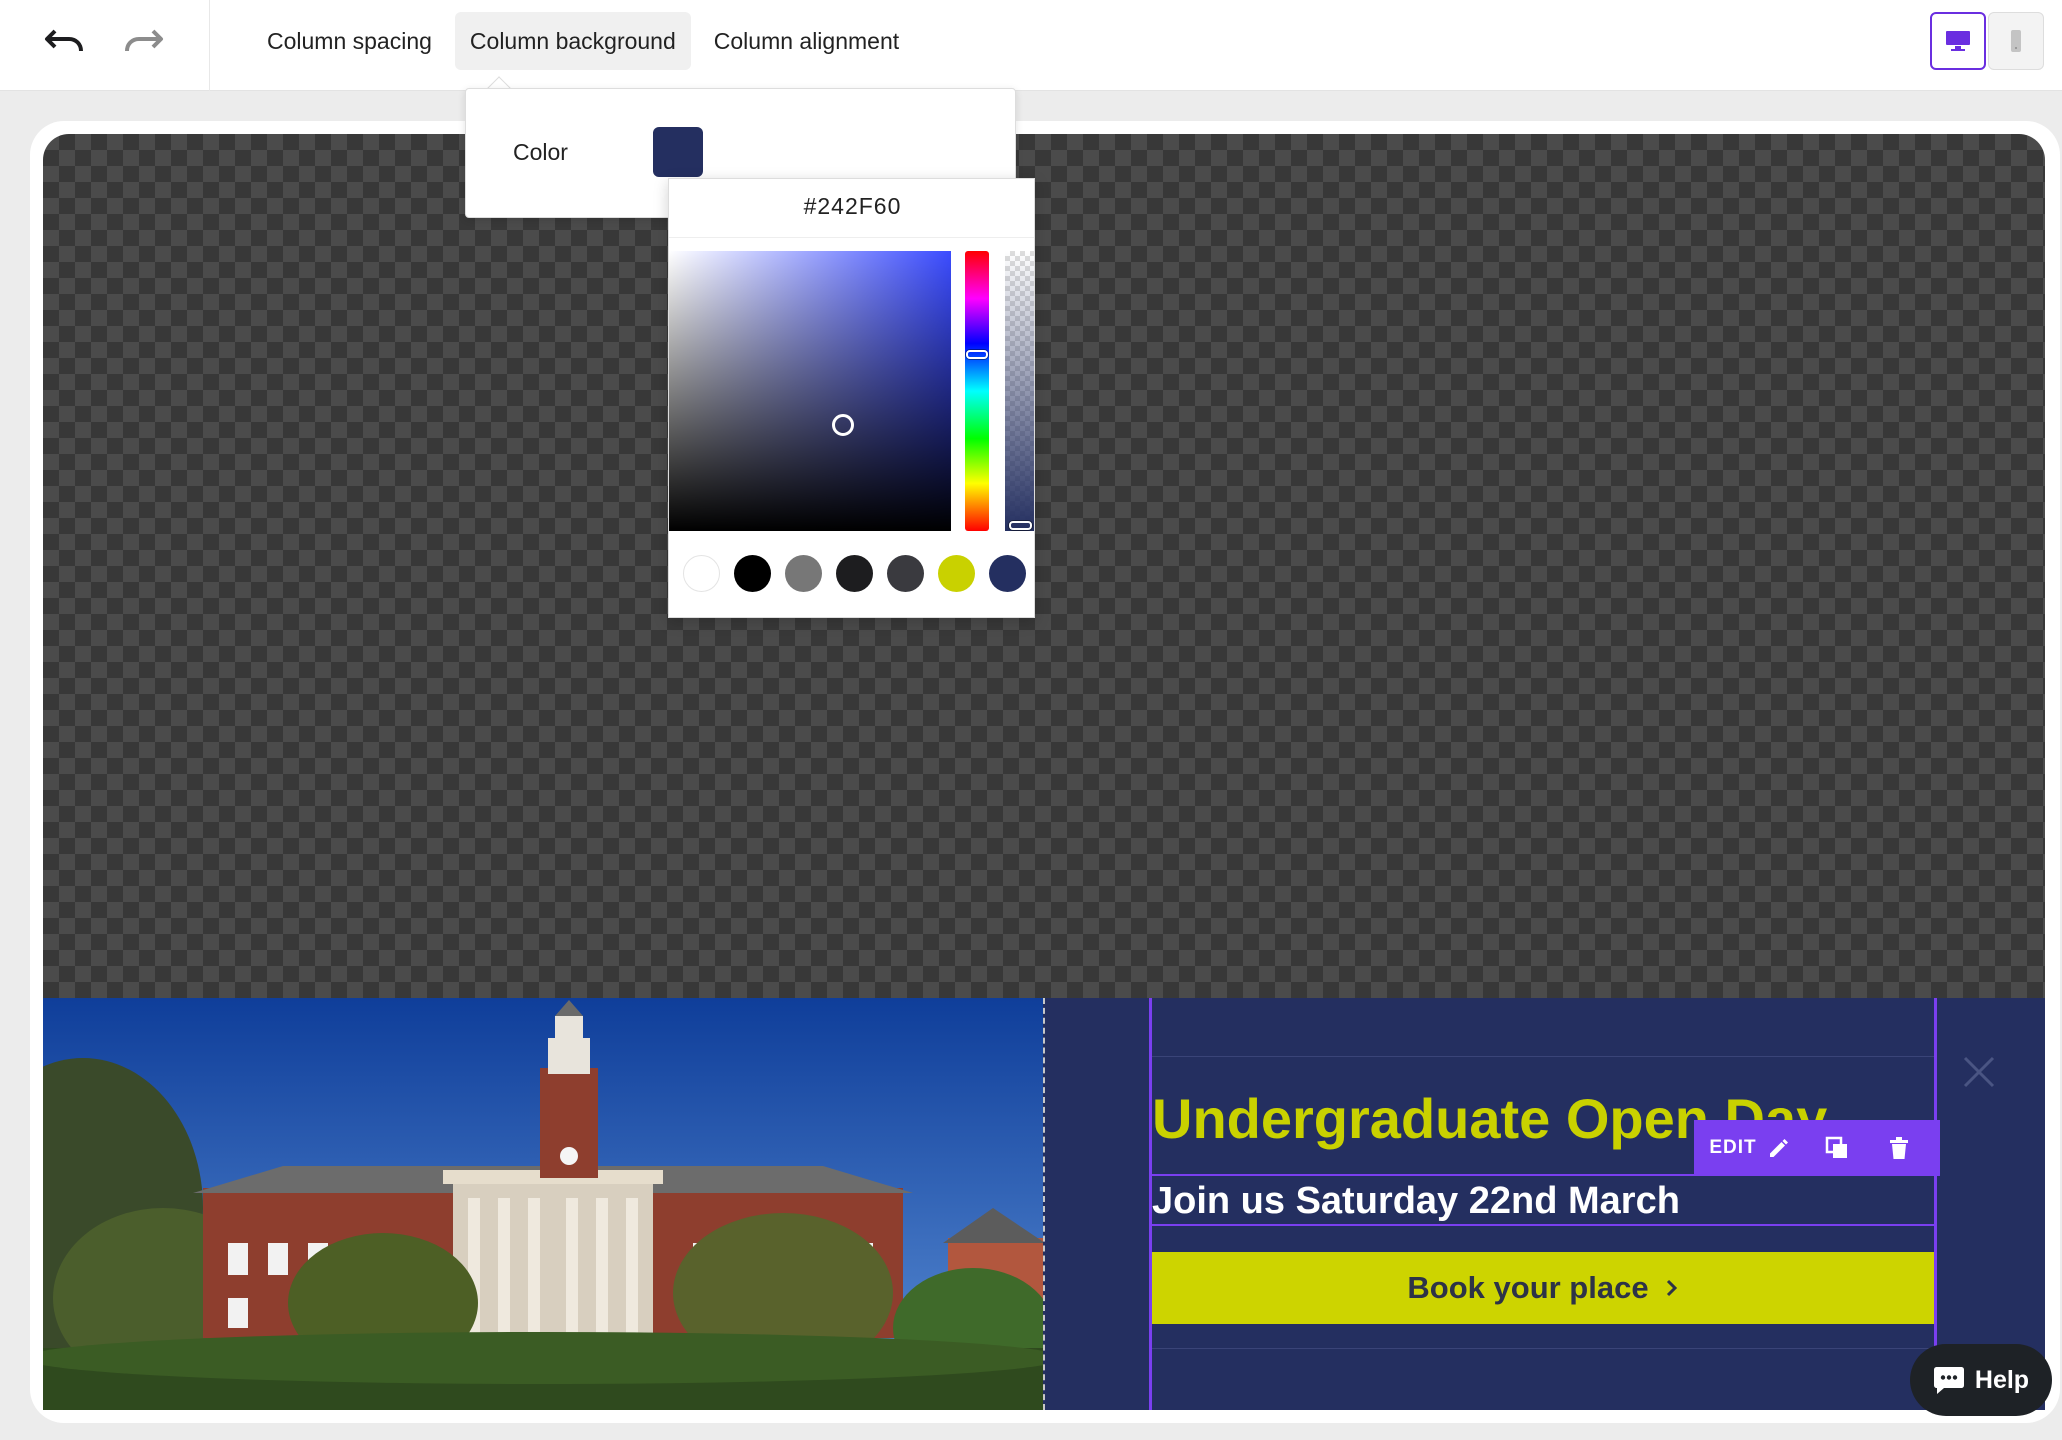 This screenshot has width=2062, height=1440. I want to click on desktop-icon, so click(1958, 41).